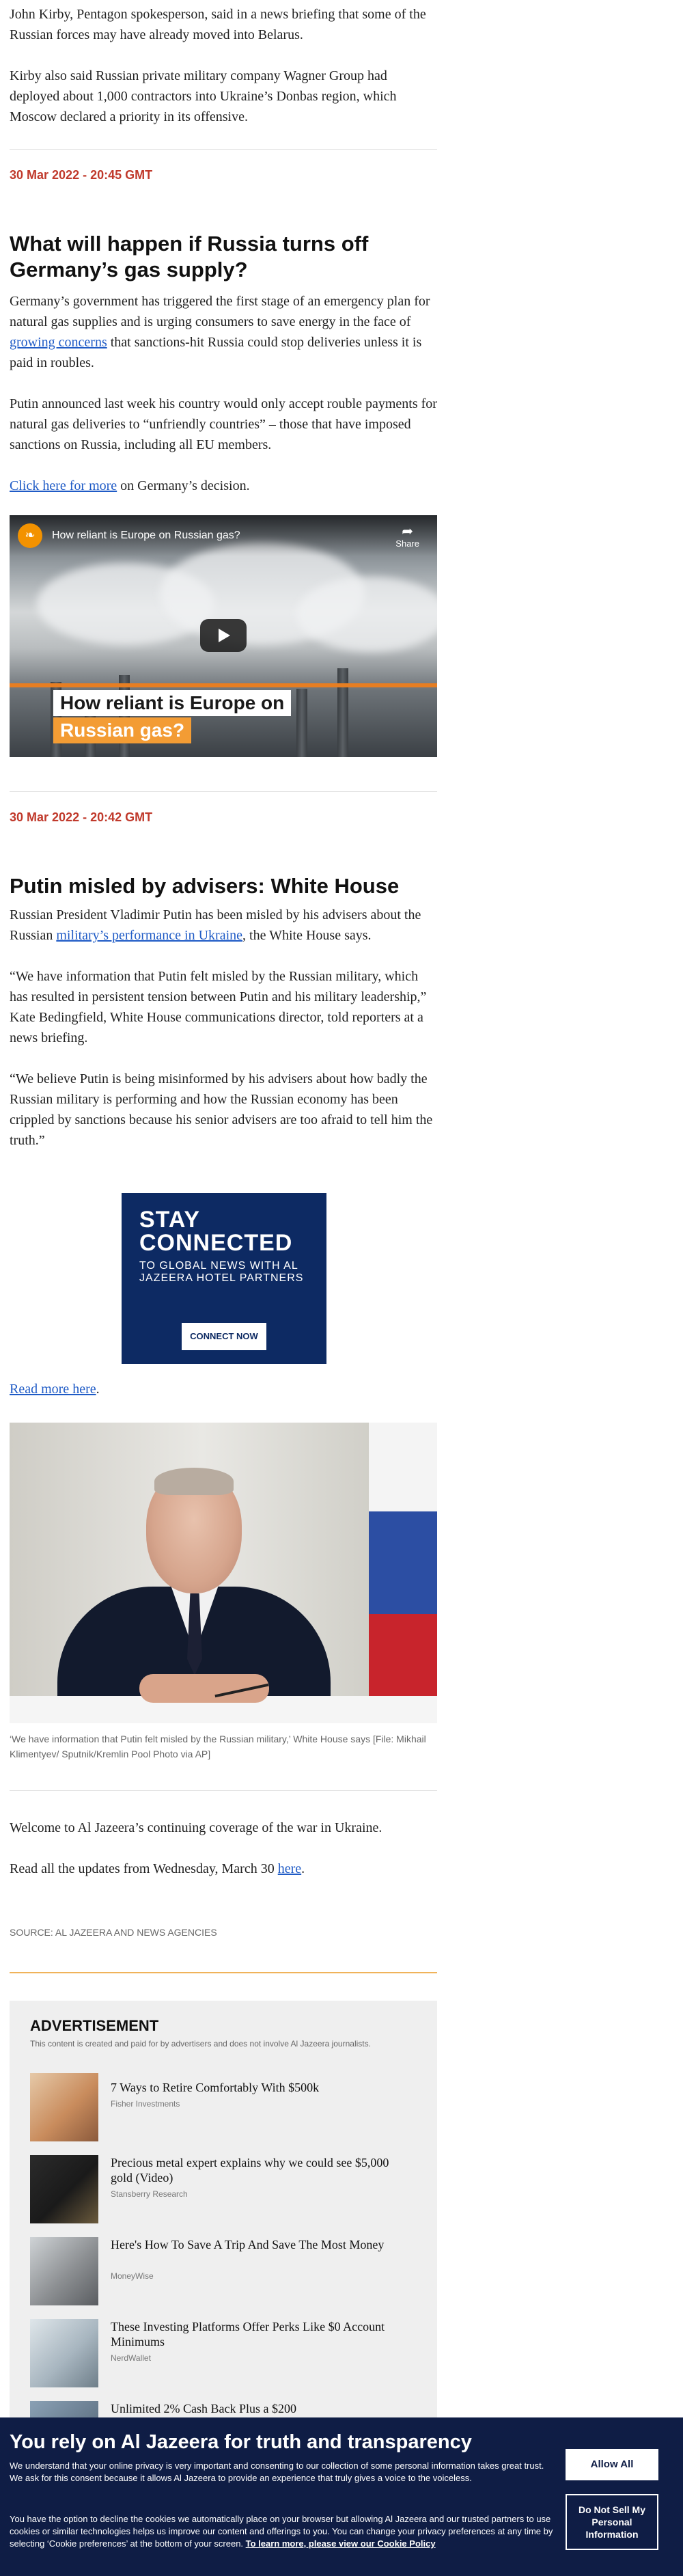 The width and height of the screenshot is (683, 2576). What do you see at coordinates (205, 886) in the screenshot?
I see `post-headline: Putin misled by advisers: White House` at bounding box center [205, 886].